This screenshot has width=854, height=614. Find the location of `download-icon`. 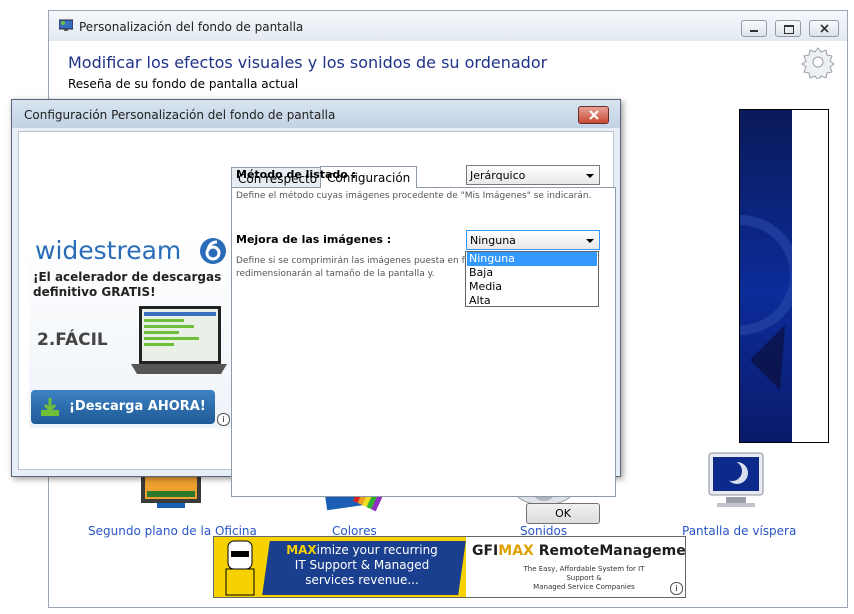

download-icon is located at coordinates (50, 407).